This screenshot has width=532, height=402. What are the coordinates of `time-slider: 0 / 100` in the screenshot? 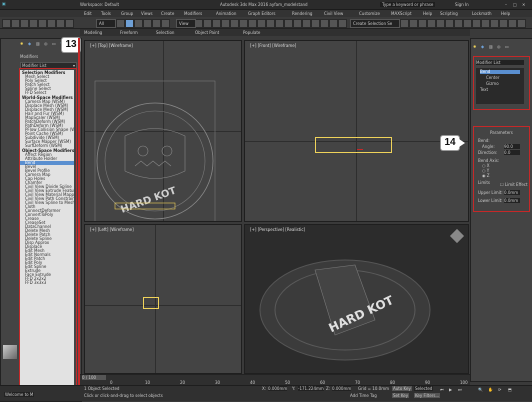 It's located at (94, 377).